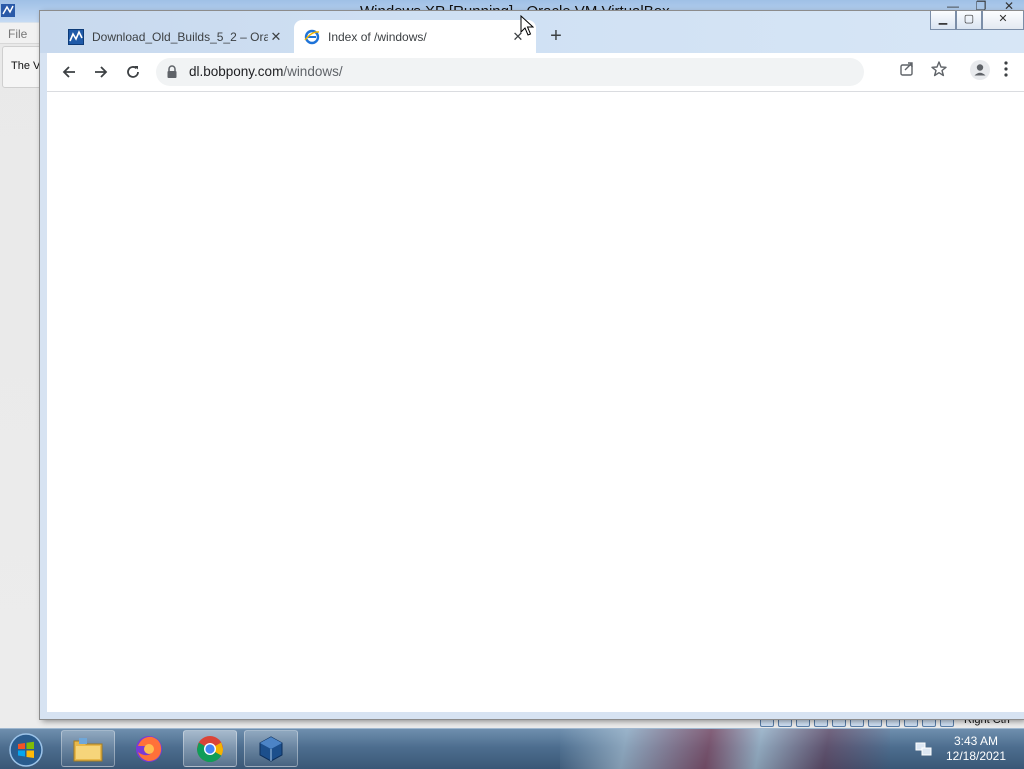  What do you see at coordinates (512, 748) in the screenshot?
I see `taskbar: 3:43 AM 12/18/2021` at bounding box center [512, 748].